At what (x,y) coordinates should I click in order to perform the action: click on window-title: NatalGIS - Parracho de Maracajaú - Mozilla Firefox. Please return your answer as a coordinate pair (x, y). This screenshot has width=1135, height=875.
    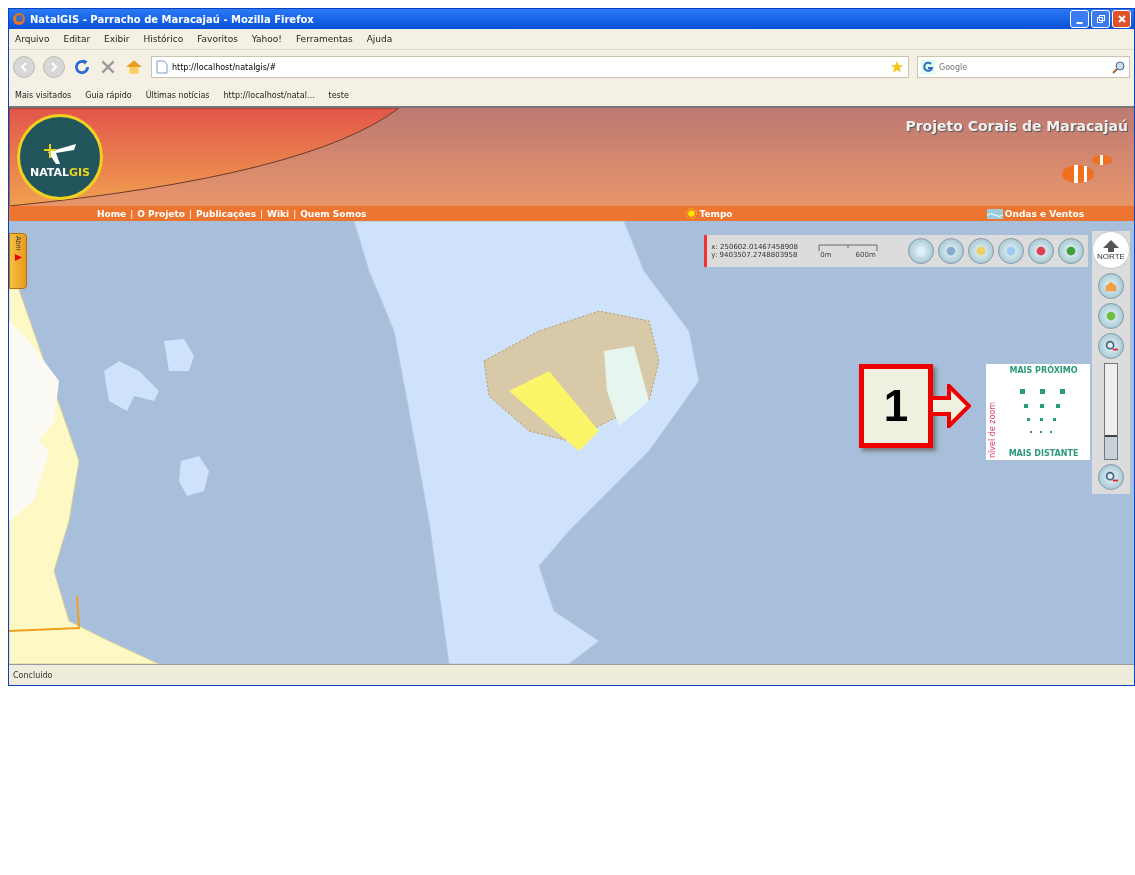
    Looking at the image, I should click on (172, 19).